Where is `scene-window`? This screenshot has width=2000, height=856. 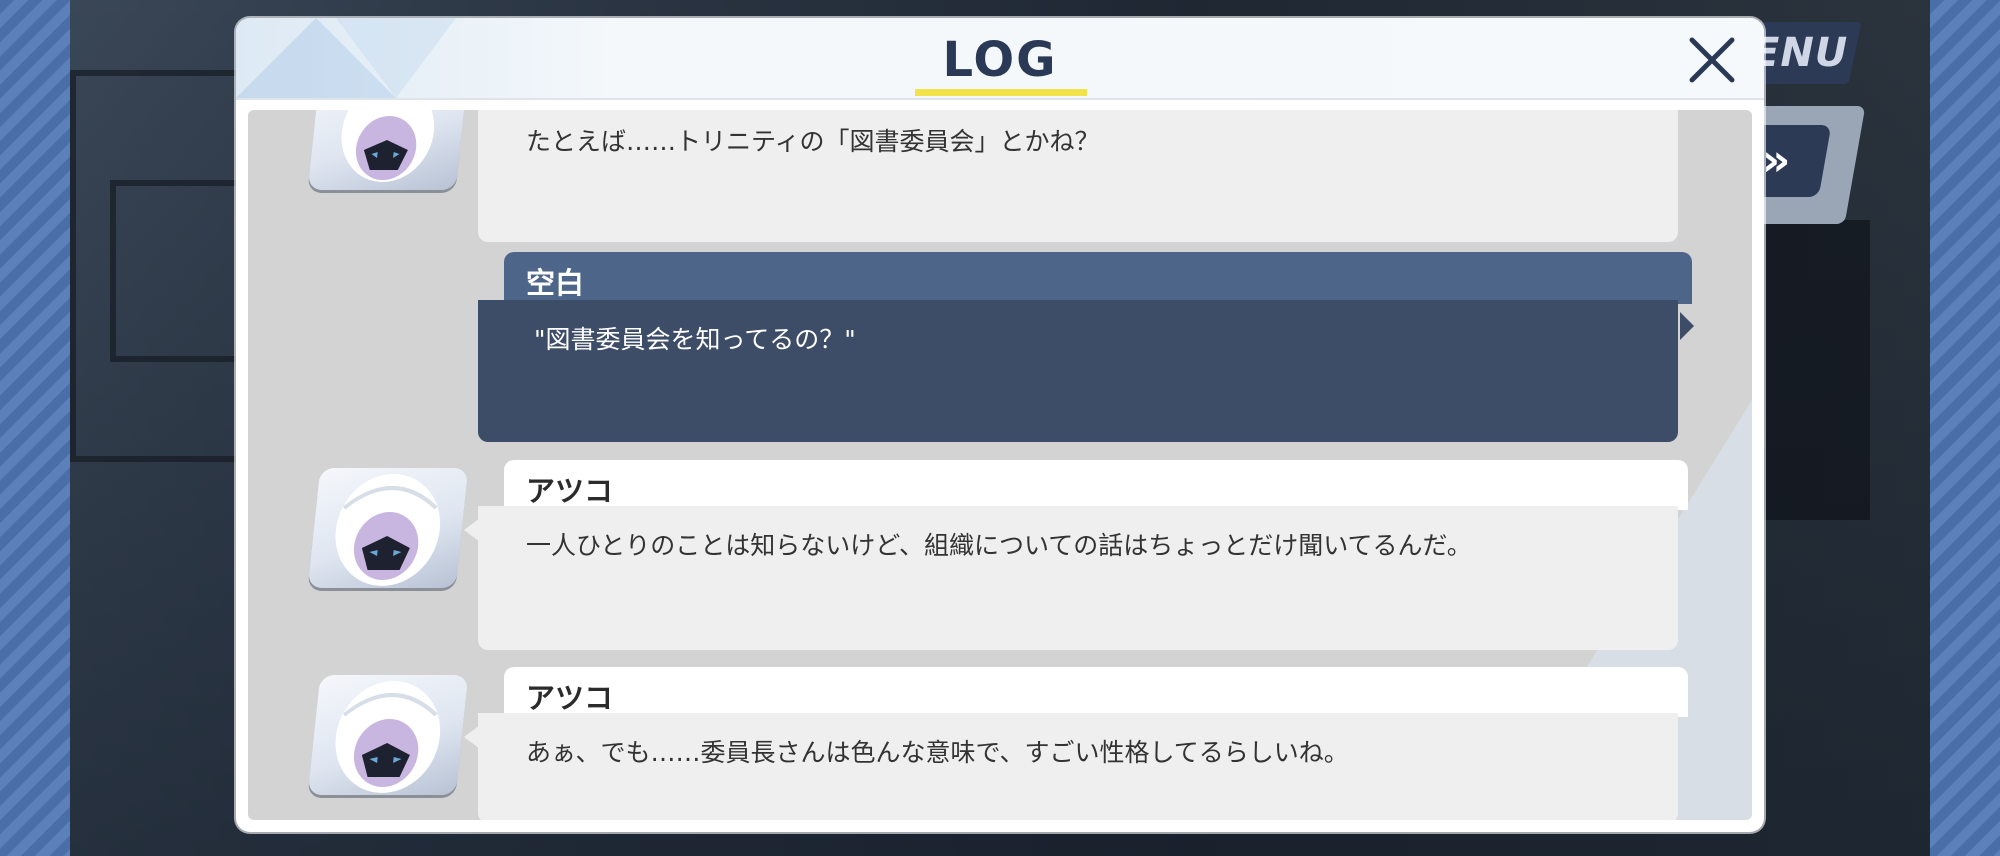 scene-window is located at coordinates (176, 271).